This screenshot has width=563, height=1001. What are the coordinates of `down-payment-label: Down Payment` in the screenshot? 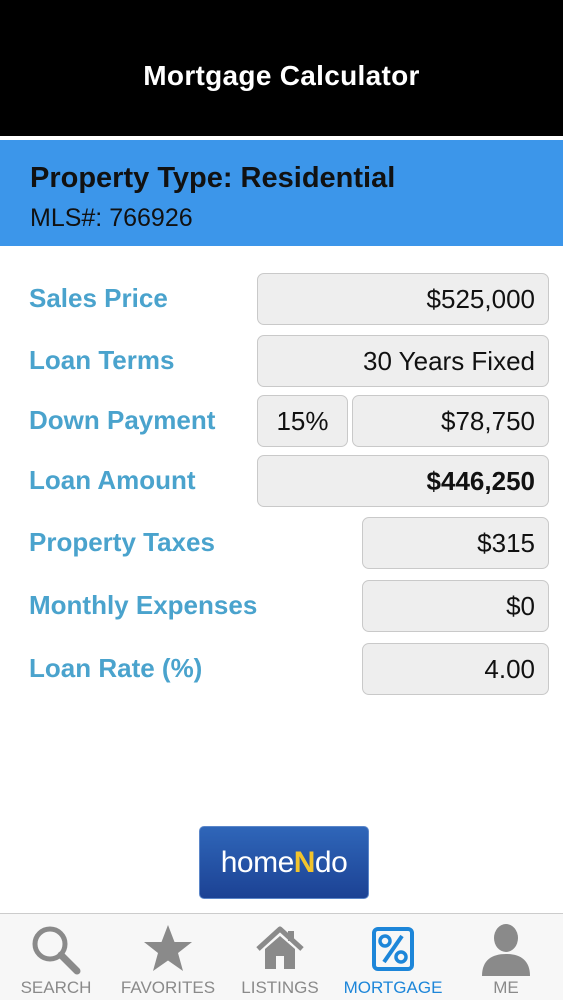 It's located at (122, 420).